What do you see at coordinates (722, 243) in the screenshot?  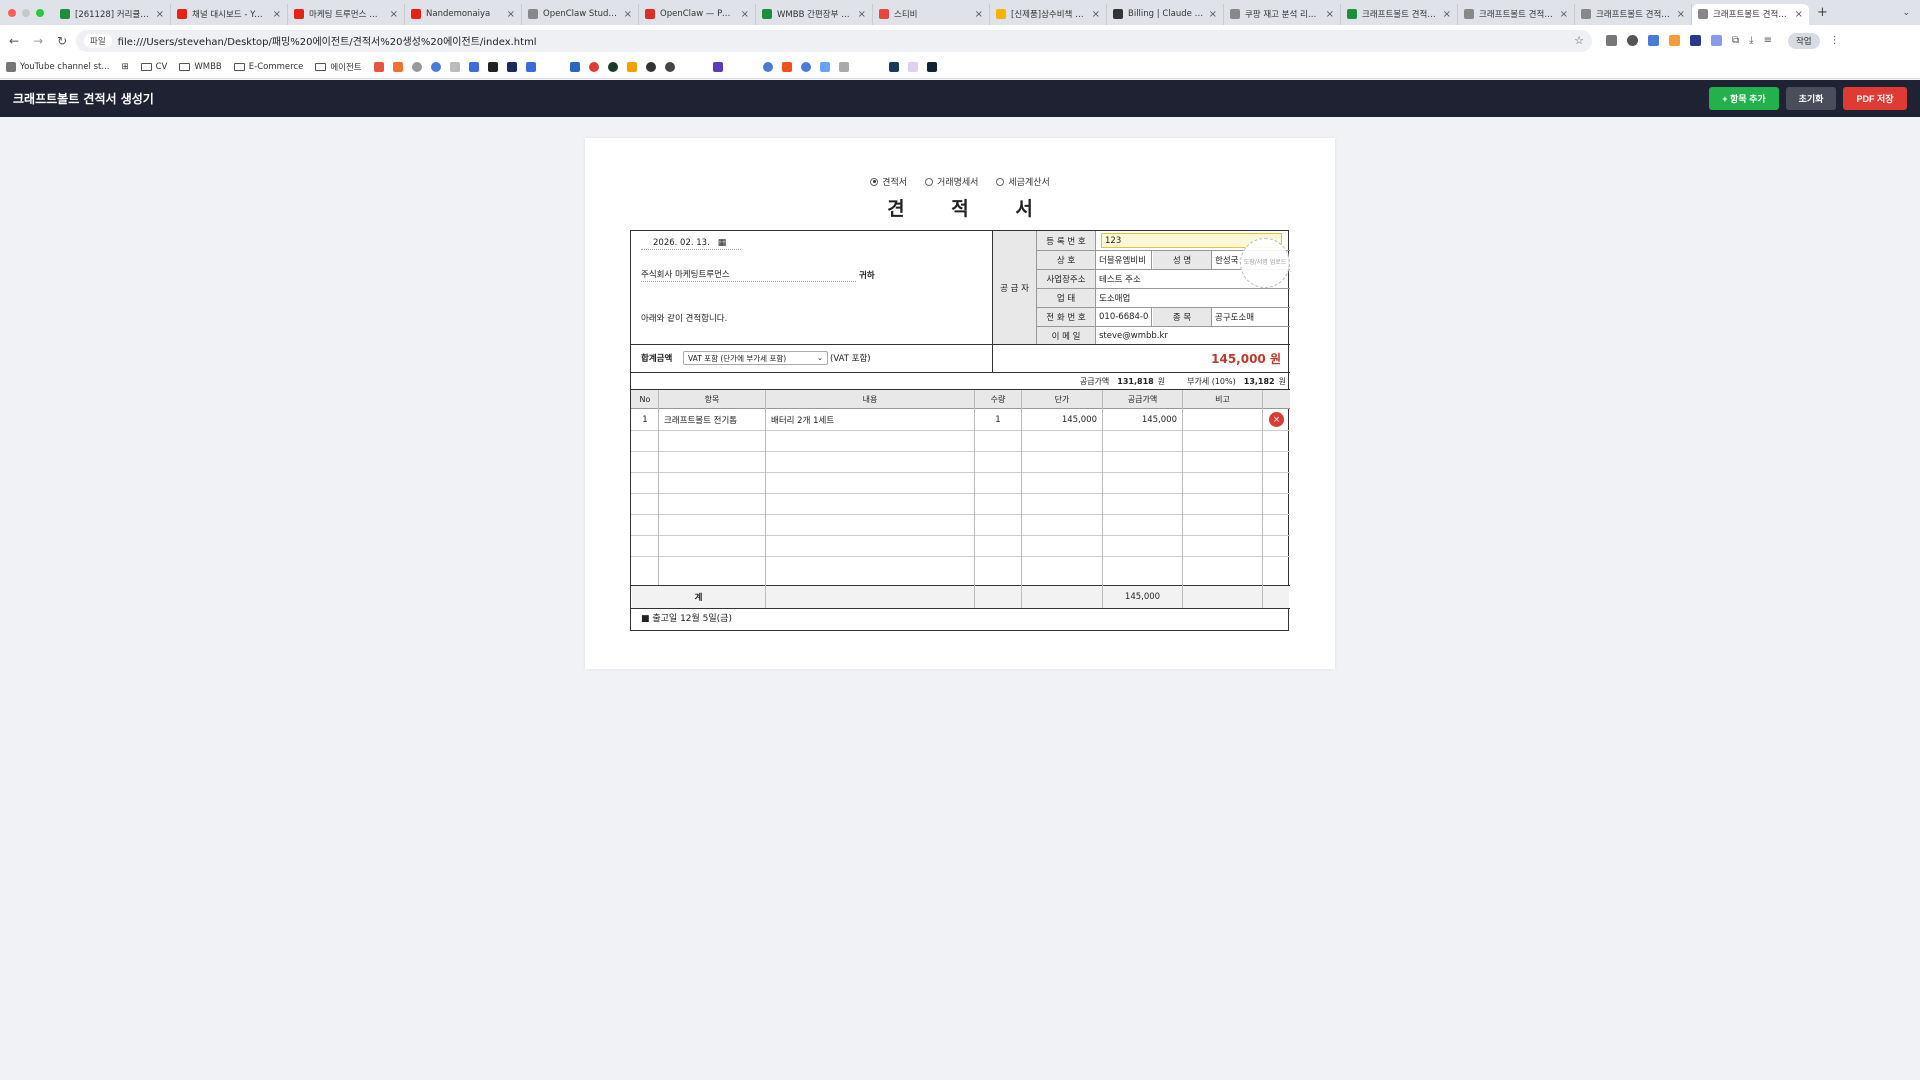 I see `calendar-icon: ▦` at bounding box center [722, 243].